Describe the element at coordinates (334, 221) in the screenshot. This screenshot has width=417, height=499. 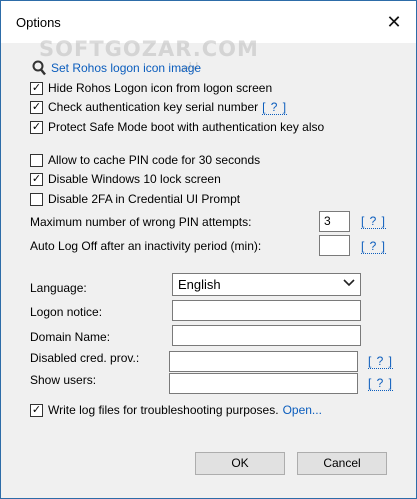
I see `max-wrong-pin-input: 3` at that location.